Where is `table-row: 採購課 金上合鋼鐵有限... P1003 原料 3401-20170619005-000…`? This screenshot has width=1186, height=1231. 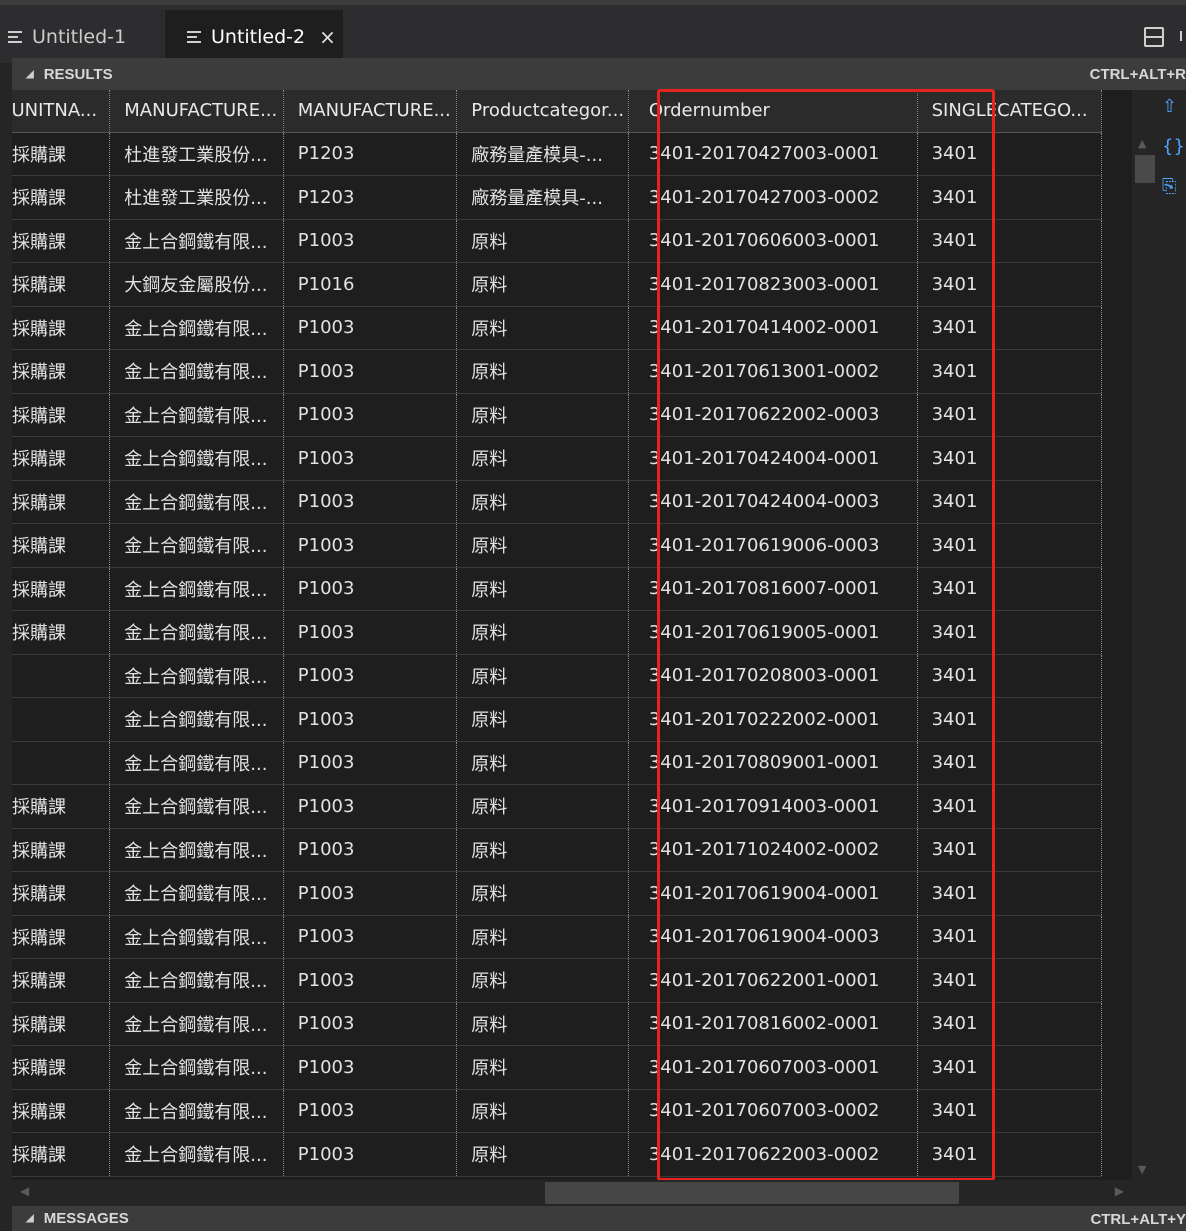 table-row: 採購課 金上合鋼鐵有限... P1003 原料 3401-20170619005-000… is located at coordinates (557, 632).